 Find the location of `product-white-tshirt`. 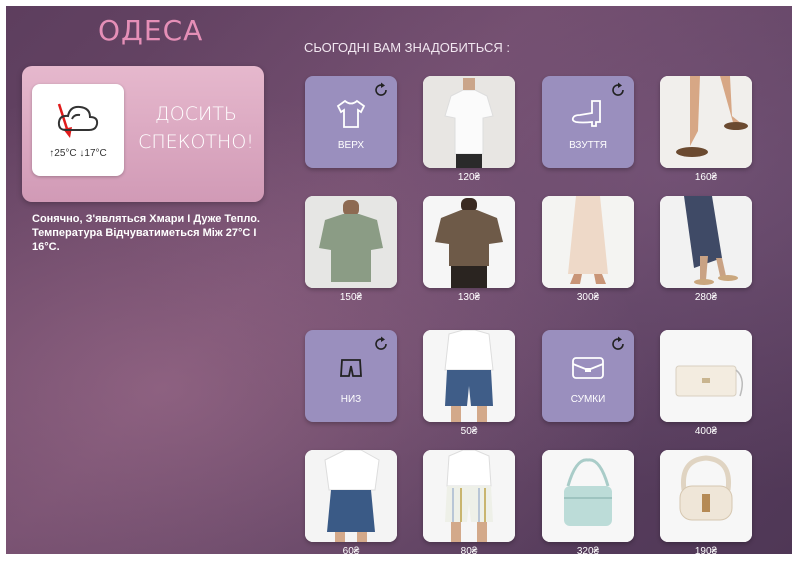

product-white-tshirt is located at coordinates (469, 122).